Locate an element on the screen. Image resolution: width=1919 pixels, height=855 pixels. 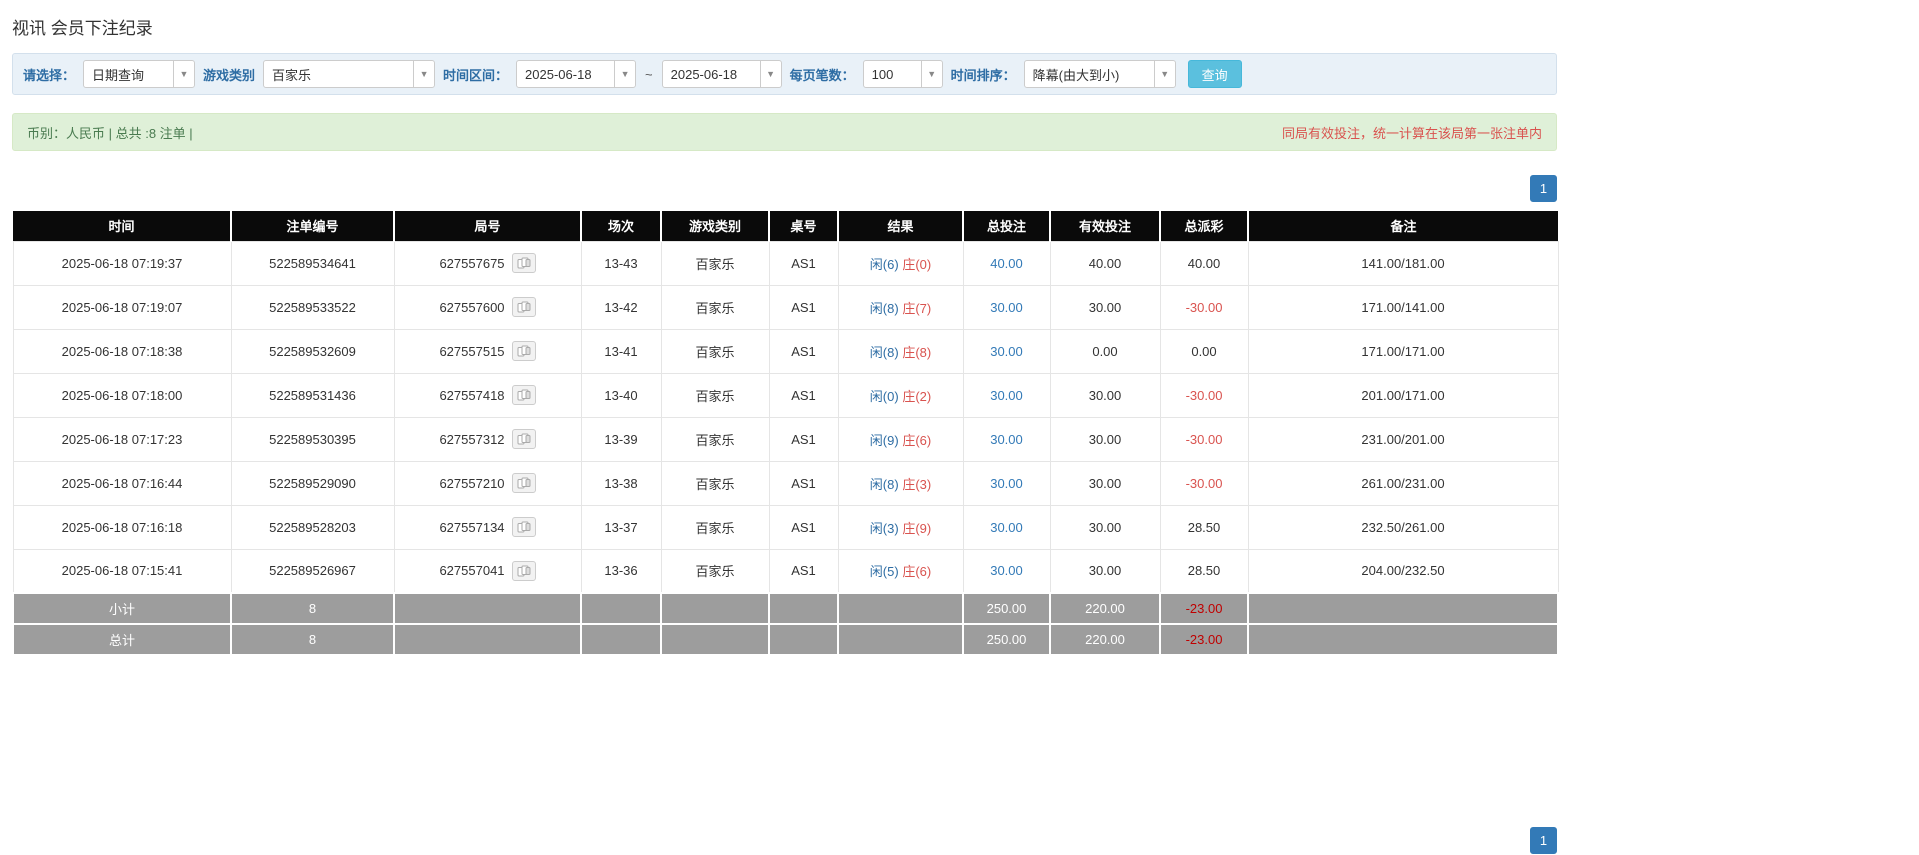
game-type-select: 百家乐 ▼ is located at coordinates (349, 74).